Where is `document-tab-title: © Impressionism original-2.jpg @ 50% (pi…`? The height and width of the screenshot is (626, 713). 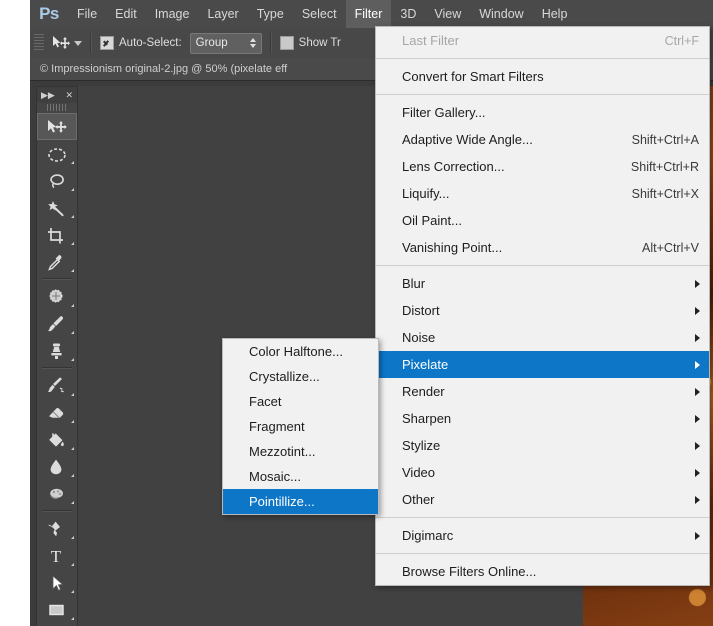
document-tab-title: © Impressionism original-2.jpg @ 50% (pi… is located at coordinates (164, 69).